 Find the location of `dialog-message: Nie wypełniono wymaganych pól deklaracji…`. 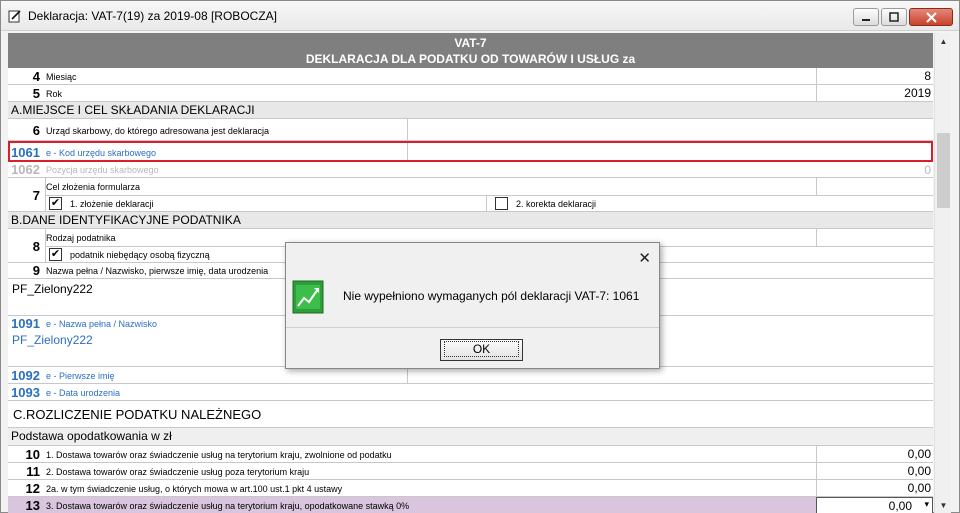

dialog-message: Nie wypełniono wymaganych pól deklaracji… is located at coordinates (491, 296).